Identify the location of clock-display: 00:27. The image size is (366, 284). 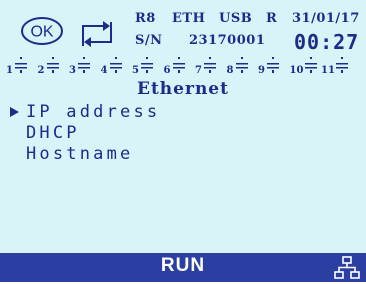
(327, 42).